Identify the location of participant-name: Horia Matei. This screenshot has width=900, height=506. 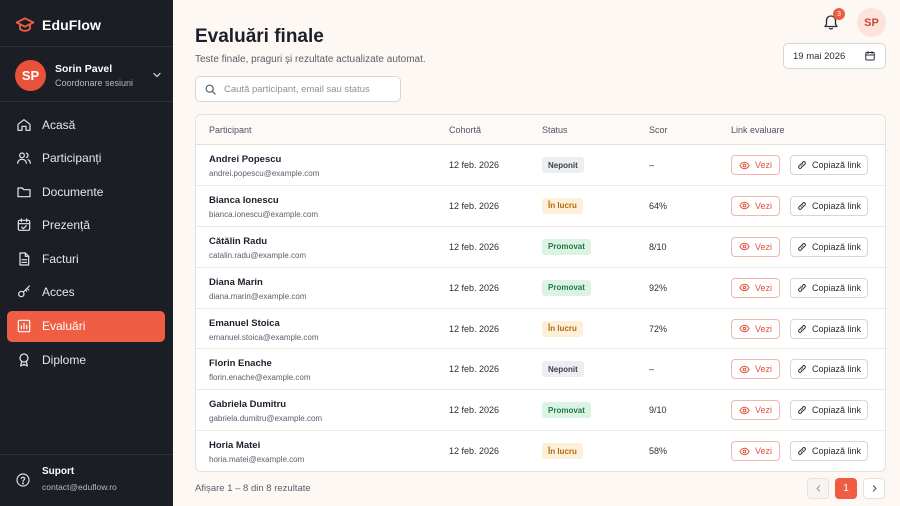
(235, 446).